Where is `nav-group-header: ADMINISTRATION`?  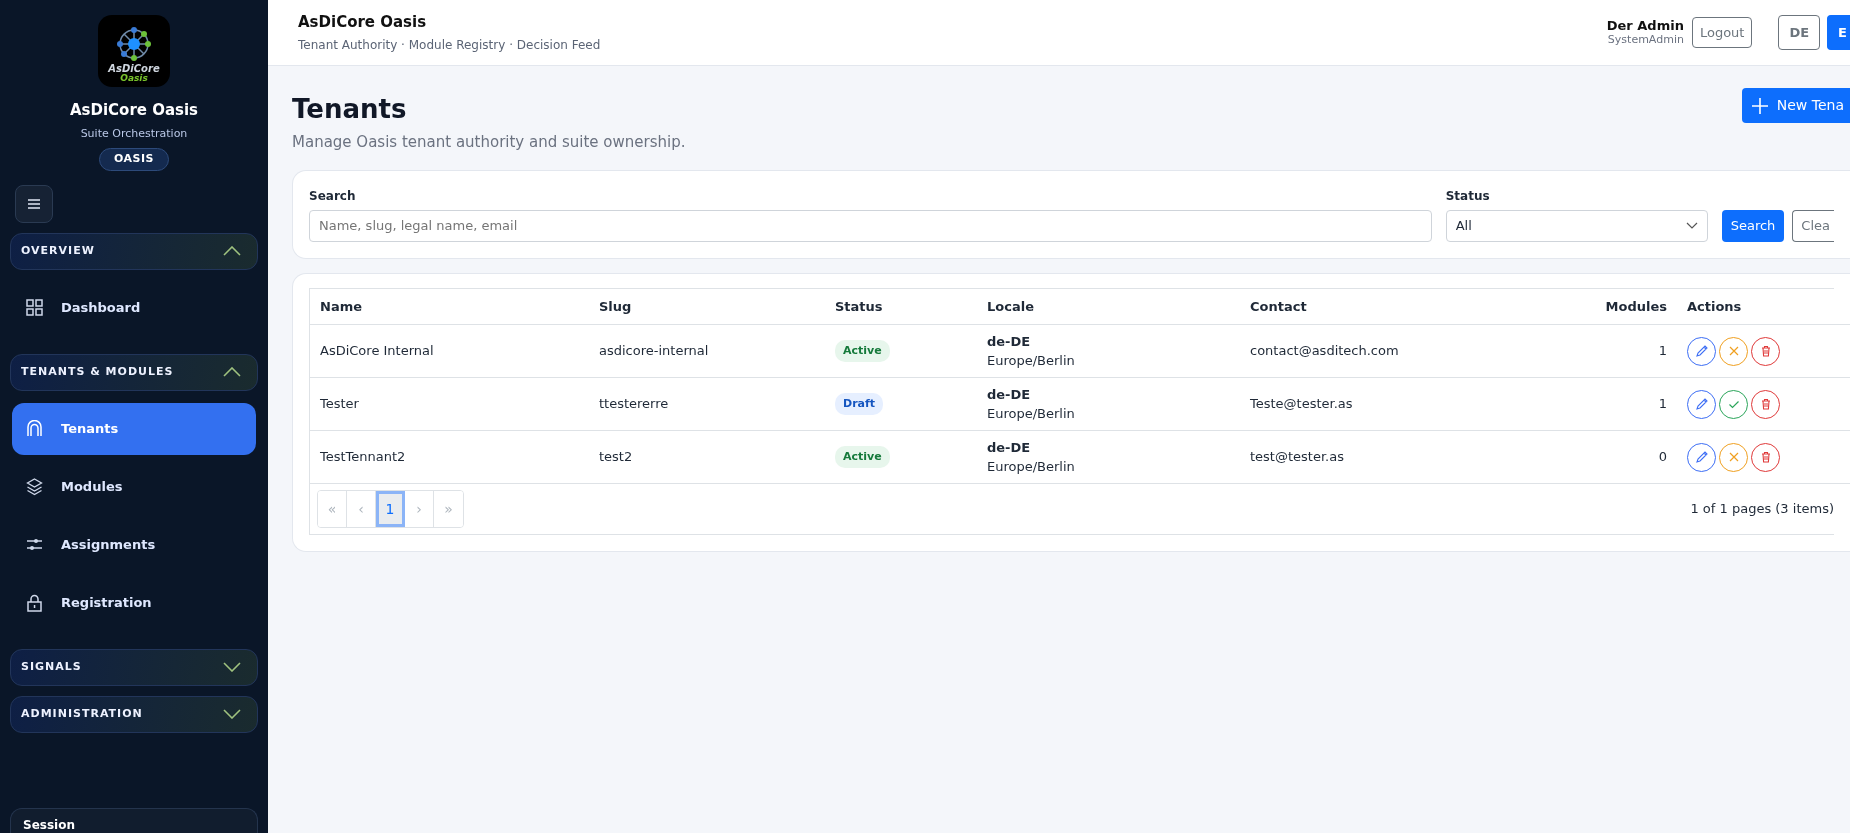
nav-group-header: ADMINISTRATION is located at coordinates (134, 714).